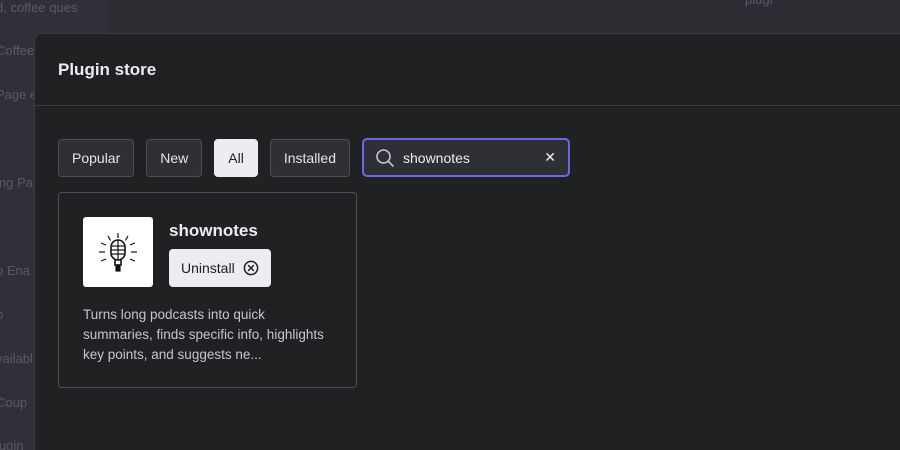  I want to click on background-text: plugi, so click(758, 3).